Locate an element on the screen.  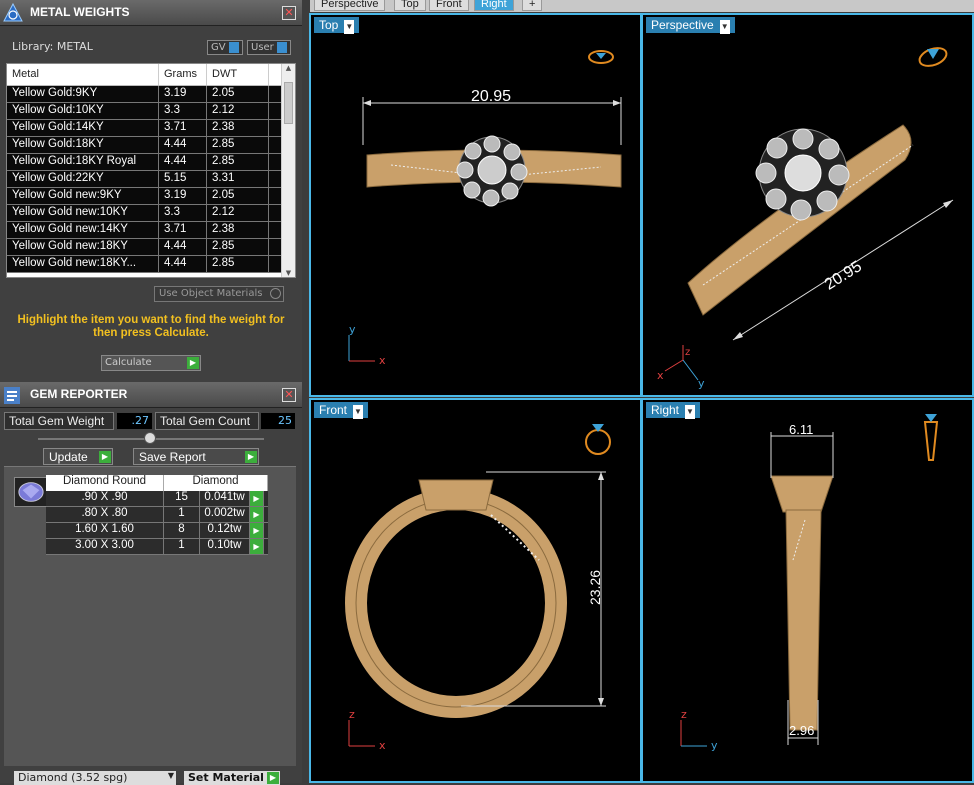
play-icon: ▶ is located at coordinates (105, 457).